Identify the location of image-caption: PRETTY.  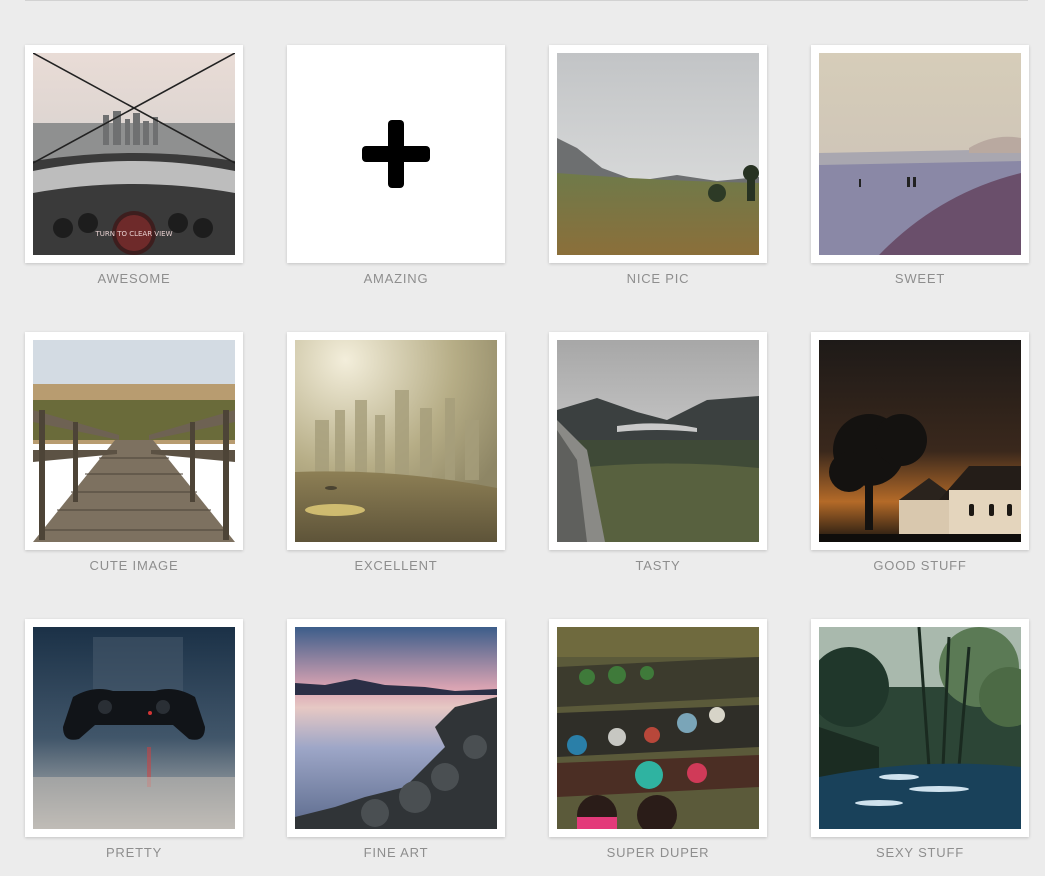
(134, 852).